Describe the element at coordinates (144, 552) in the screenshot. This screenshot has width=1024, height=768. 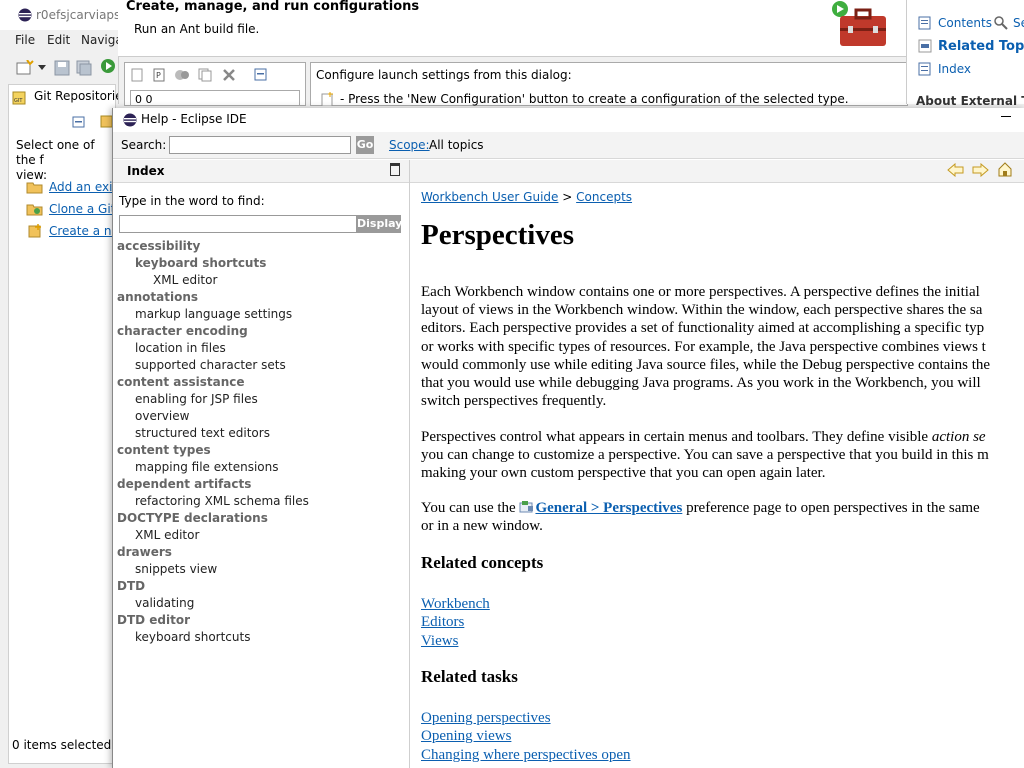
I see `index-entry: drawers` at that location.